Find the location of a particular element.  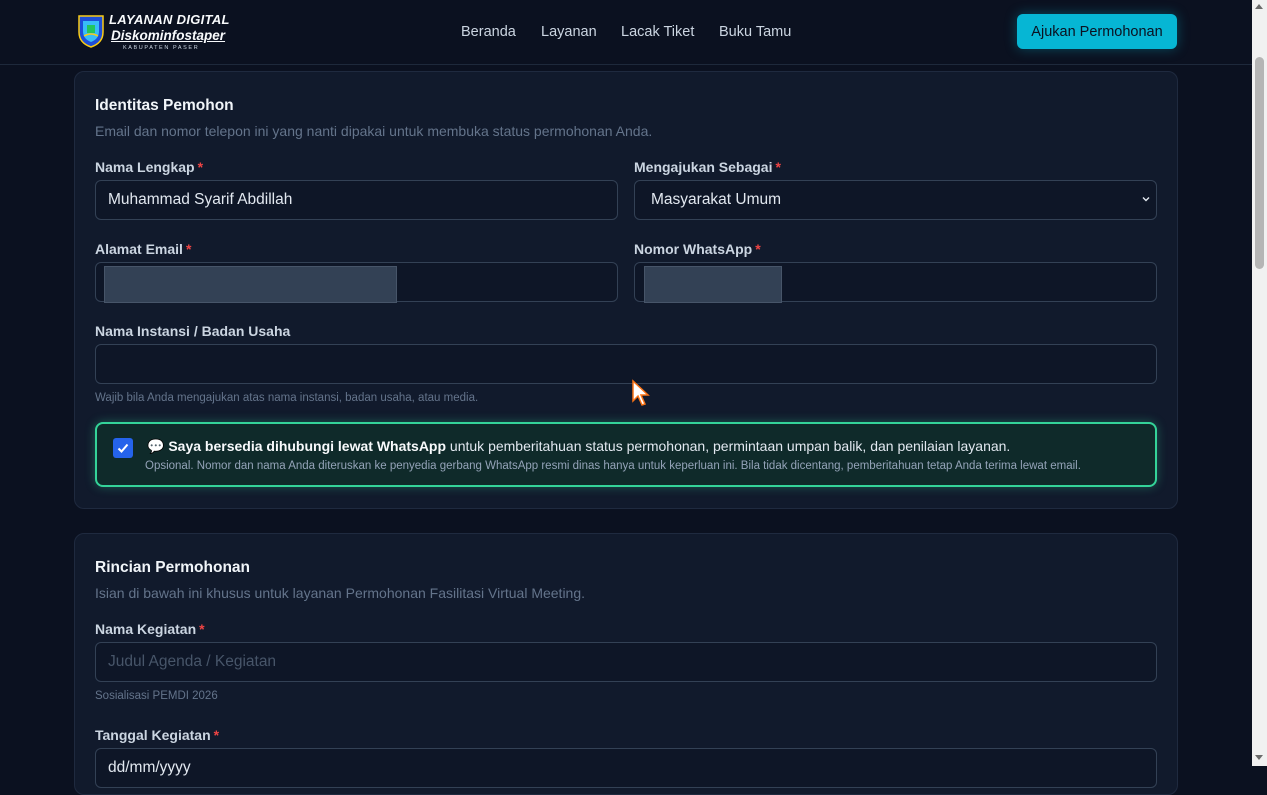

whatsapp-consent-checkbox is located at coordinates (123, 448).